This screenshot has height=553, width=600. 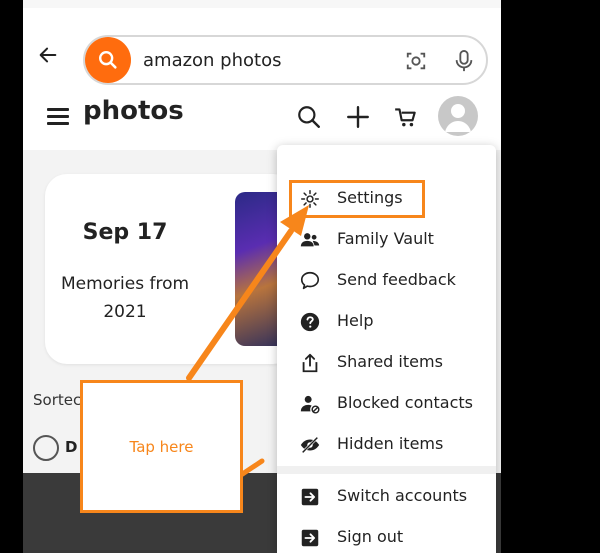 I want to click on menu-label-help: Help, so click(x=355, y=320).